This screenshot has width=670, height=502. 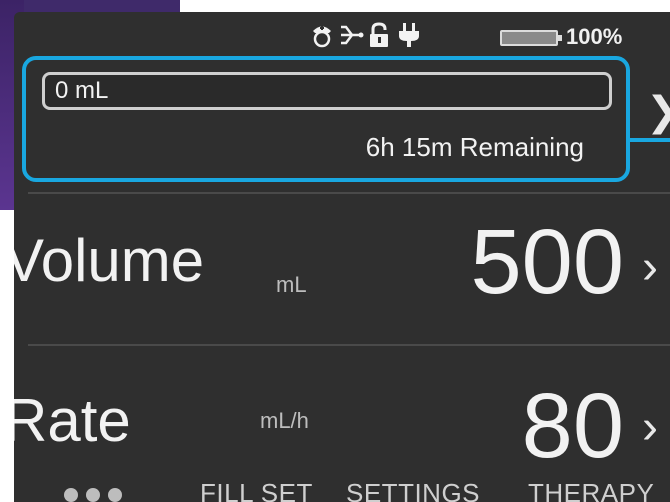 I want to click on status-bar: 100%, so click(x=342, y=34).